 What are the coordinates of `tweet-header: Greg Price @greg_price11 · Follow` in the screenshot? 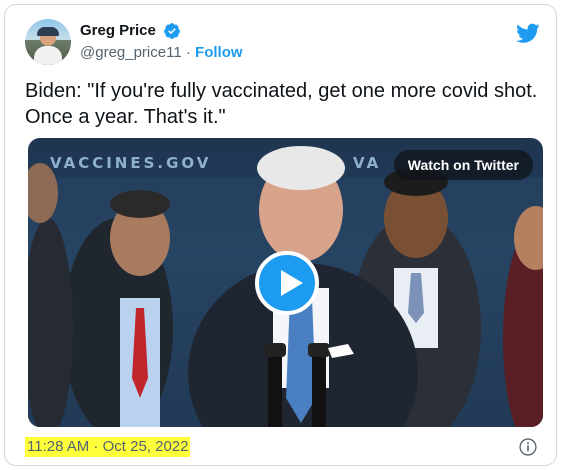 It's located at (282, 43).